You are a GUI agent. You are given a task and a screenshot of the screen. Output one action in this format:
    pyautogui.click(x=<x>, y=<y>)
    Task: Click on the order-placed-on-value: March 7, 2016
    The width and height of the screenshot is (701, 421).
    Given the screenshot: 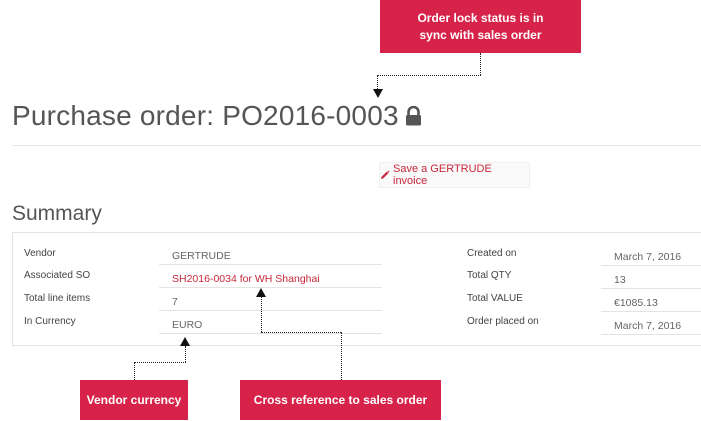 What is the action you would take?
    pyautogui.click(x=651, y=325)
    